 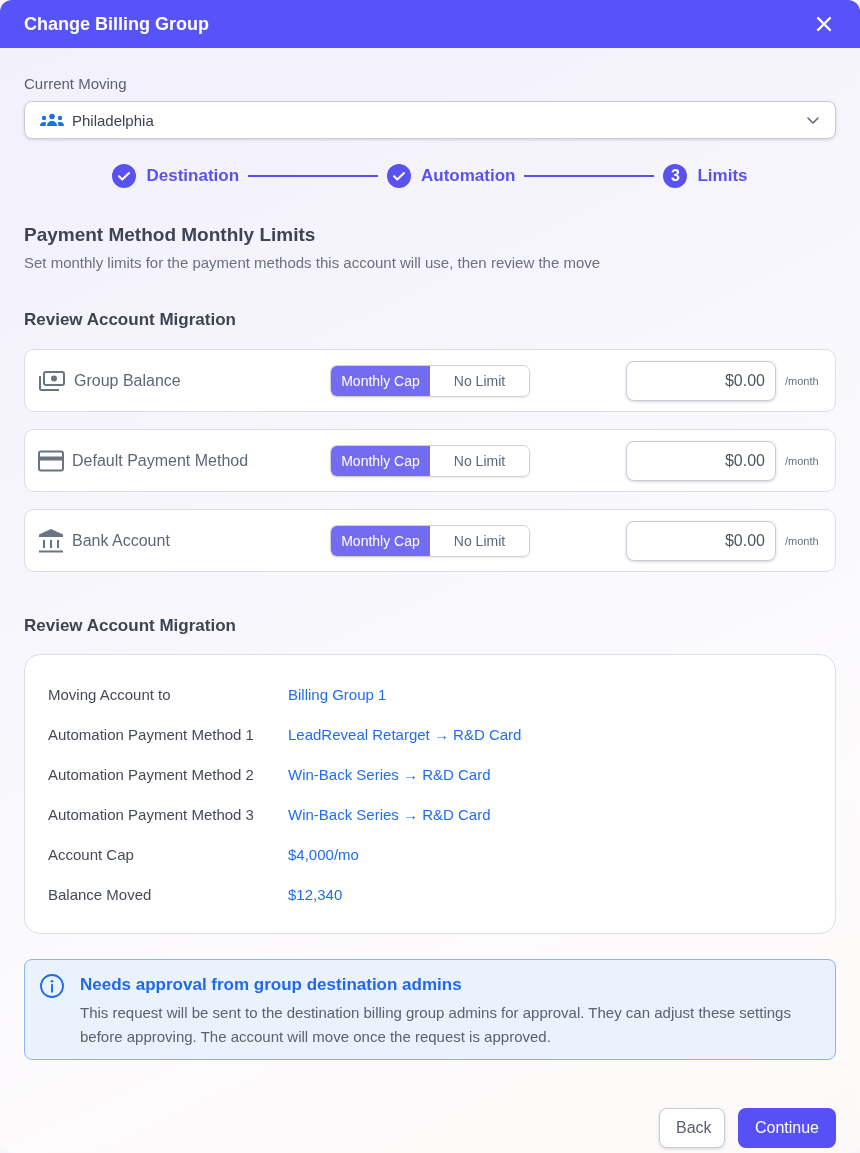 I want to click on summary-label: Automation Payment Method 1, so click(x=151, y=734).